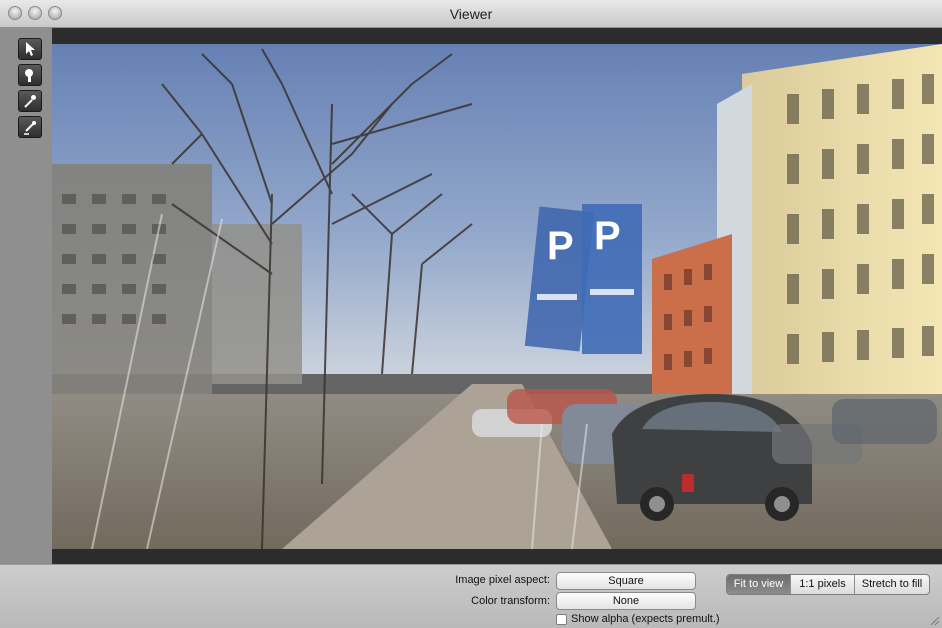  Describe the element at coordinates (26, 296) in the screenshot. I see `tool-palette` at that location.